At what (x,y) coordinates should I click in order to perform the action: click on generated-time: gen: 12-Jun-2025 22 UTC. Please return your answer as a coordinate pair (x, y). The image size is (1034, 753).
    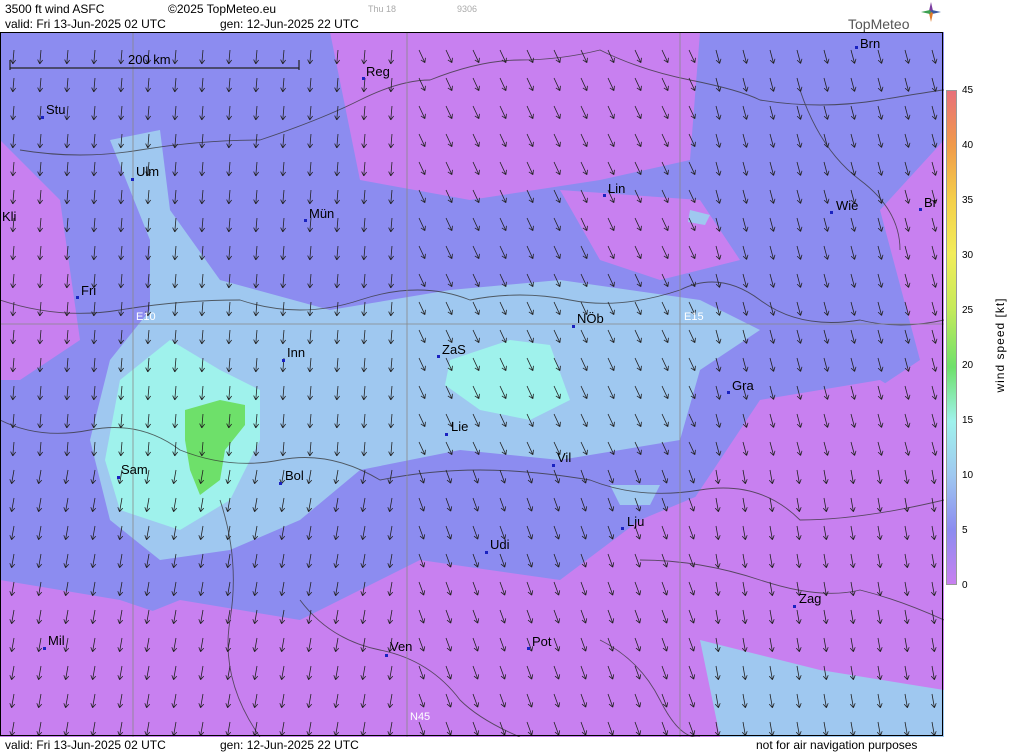
    Looking at the image, I should click on (289, 24).